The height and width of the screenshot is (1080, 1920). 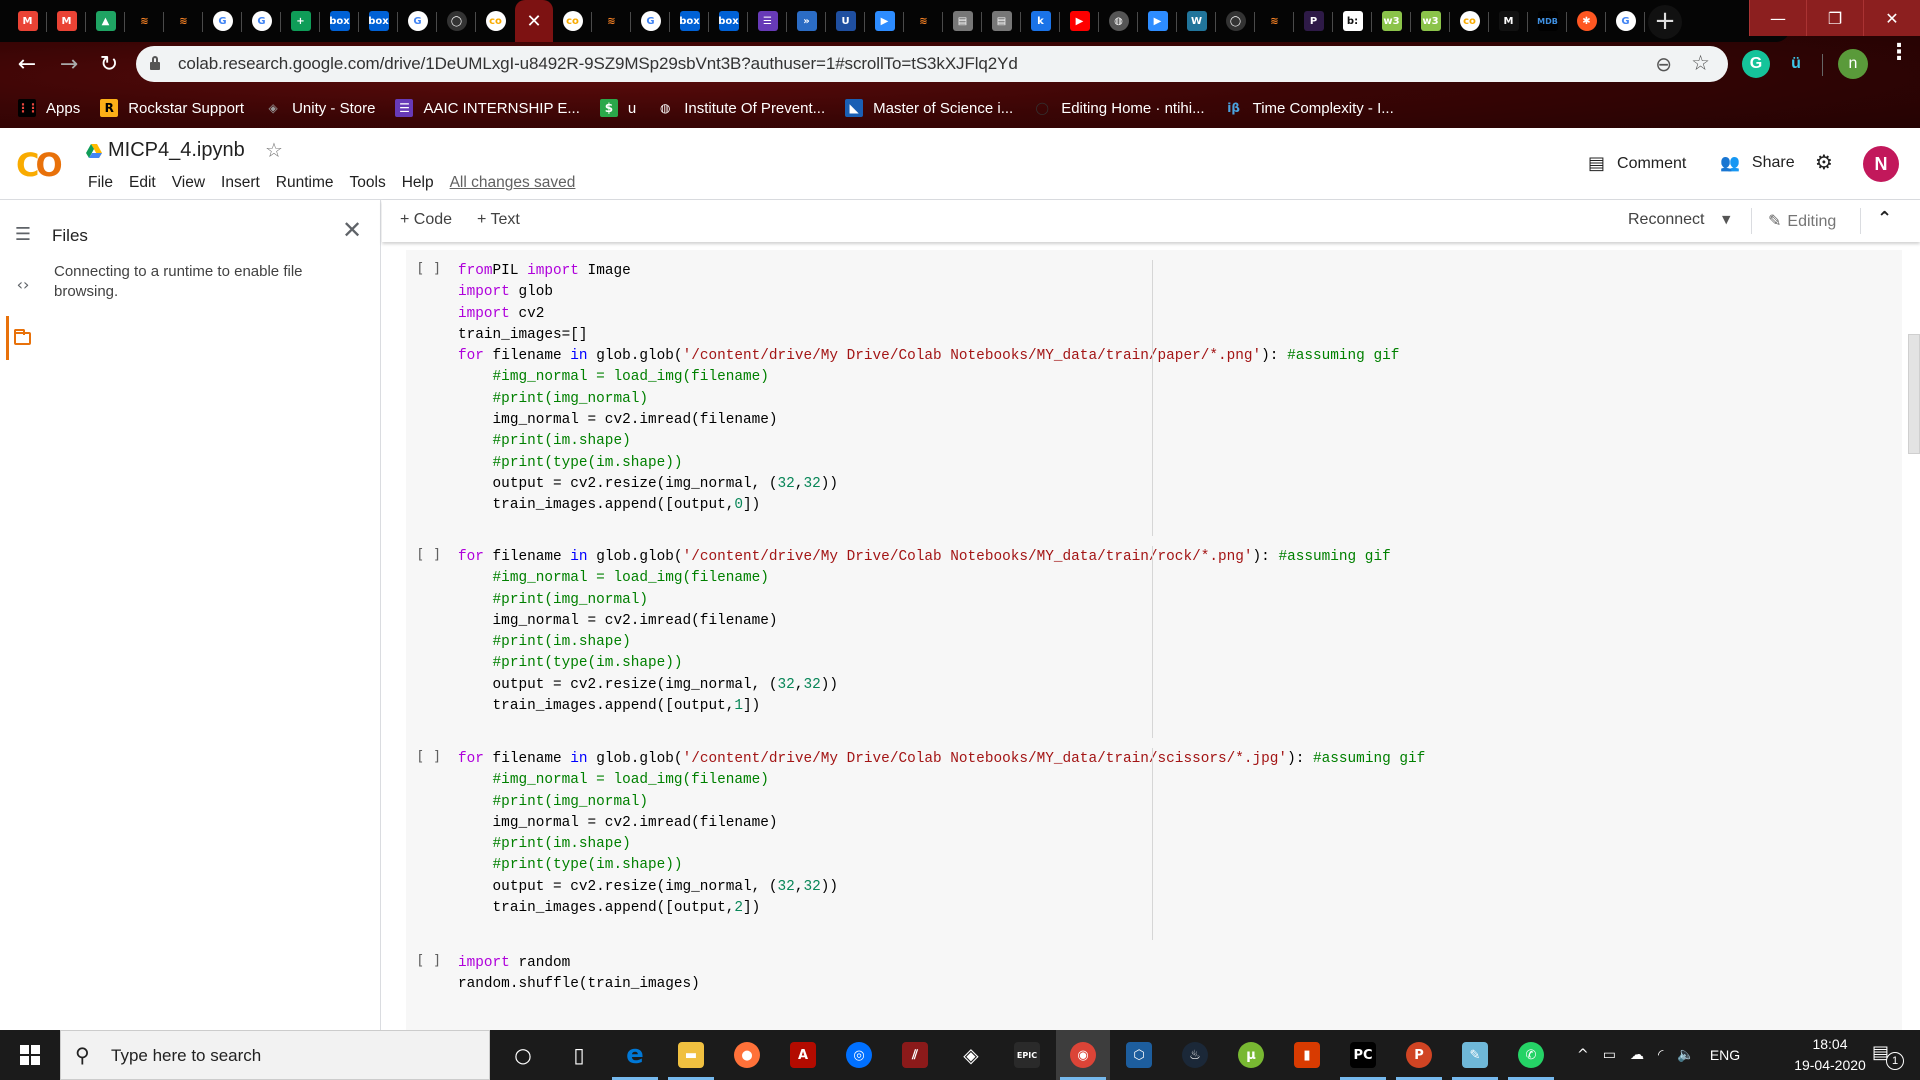 What do you see at coordinates (300, 21) in the screenshot?
I see `browser-tab: +` at bounding box center [300, 21].